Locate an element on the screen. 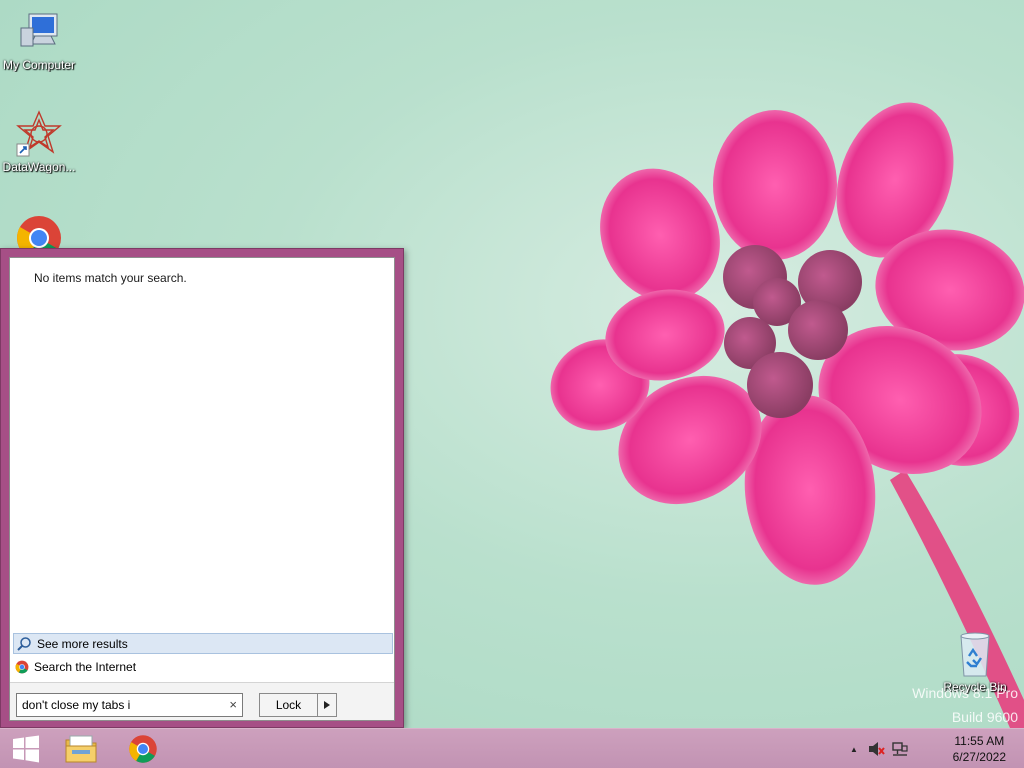 The image size is (1024, 768). system-tray: ▲ is located at coordinates (879, 748).